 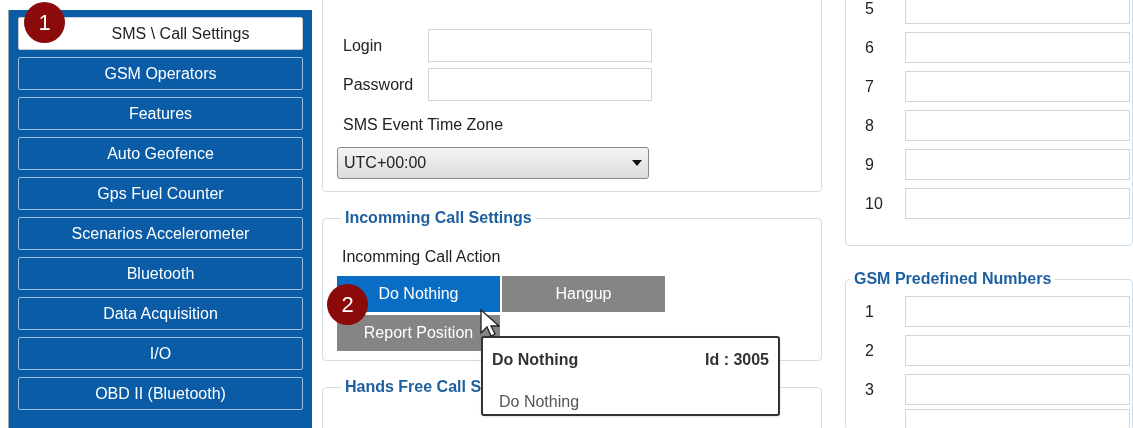 What do you see at coordinates (539, 402) in the screenshot?
I see `tooltip-description: Do Nothing` at bounding box center [539, 402].